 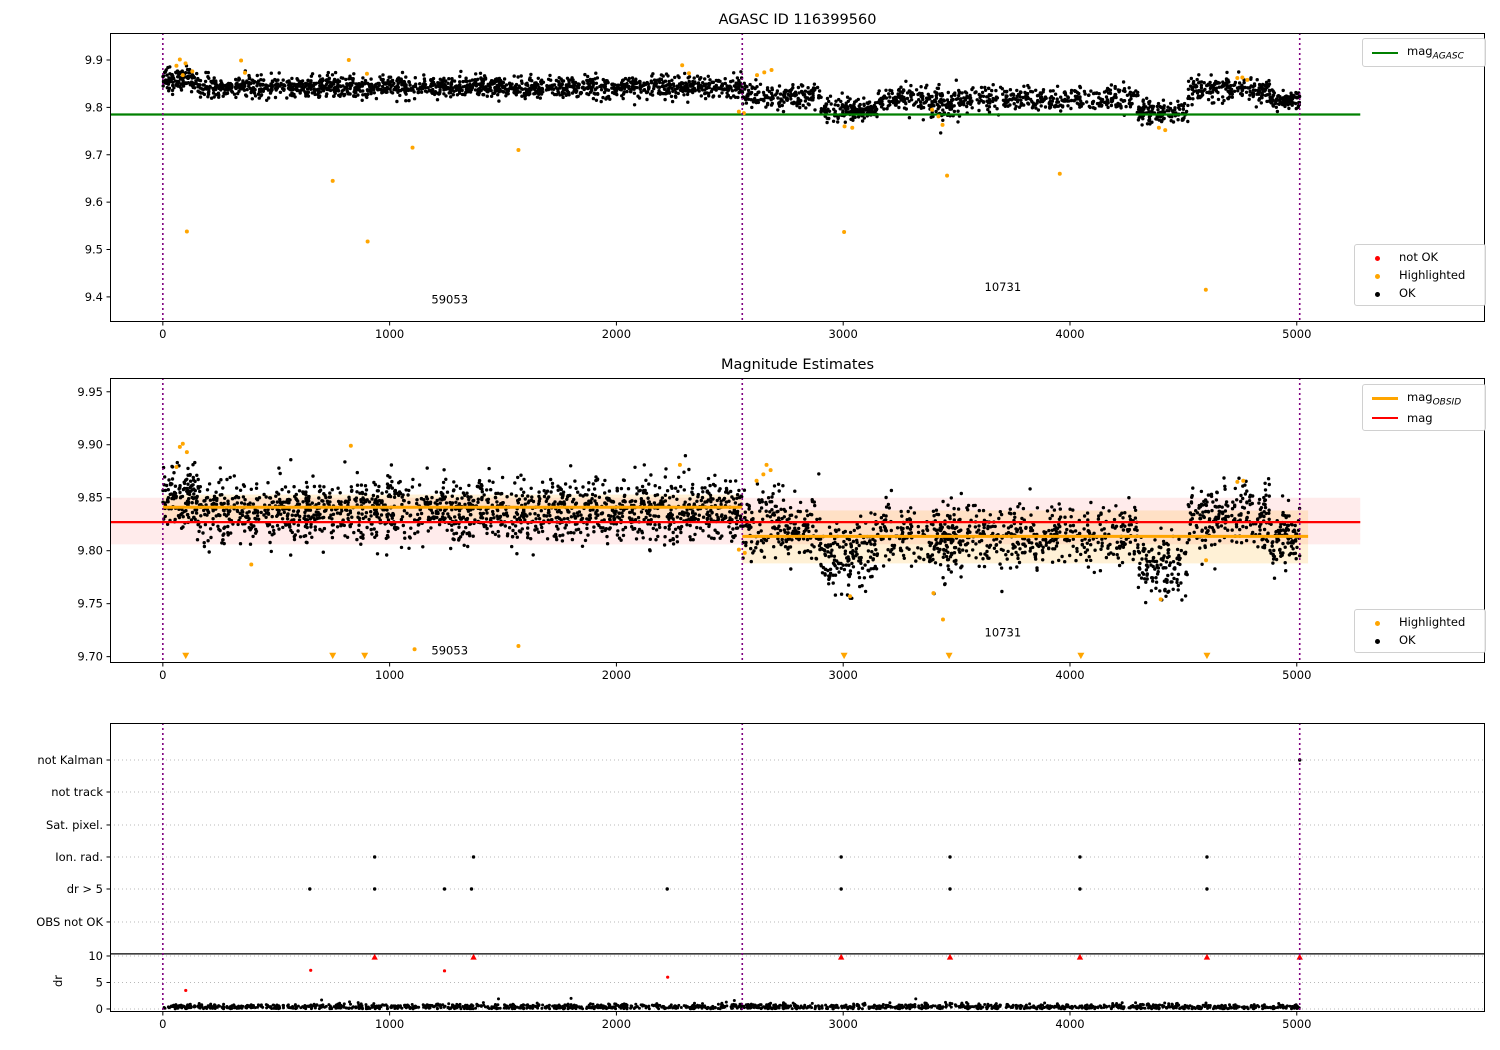 I want to click on legend-label: not OK, so click(x=1419, y=257).